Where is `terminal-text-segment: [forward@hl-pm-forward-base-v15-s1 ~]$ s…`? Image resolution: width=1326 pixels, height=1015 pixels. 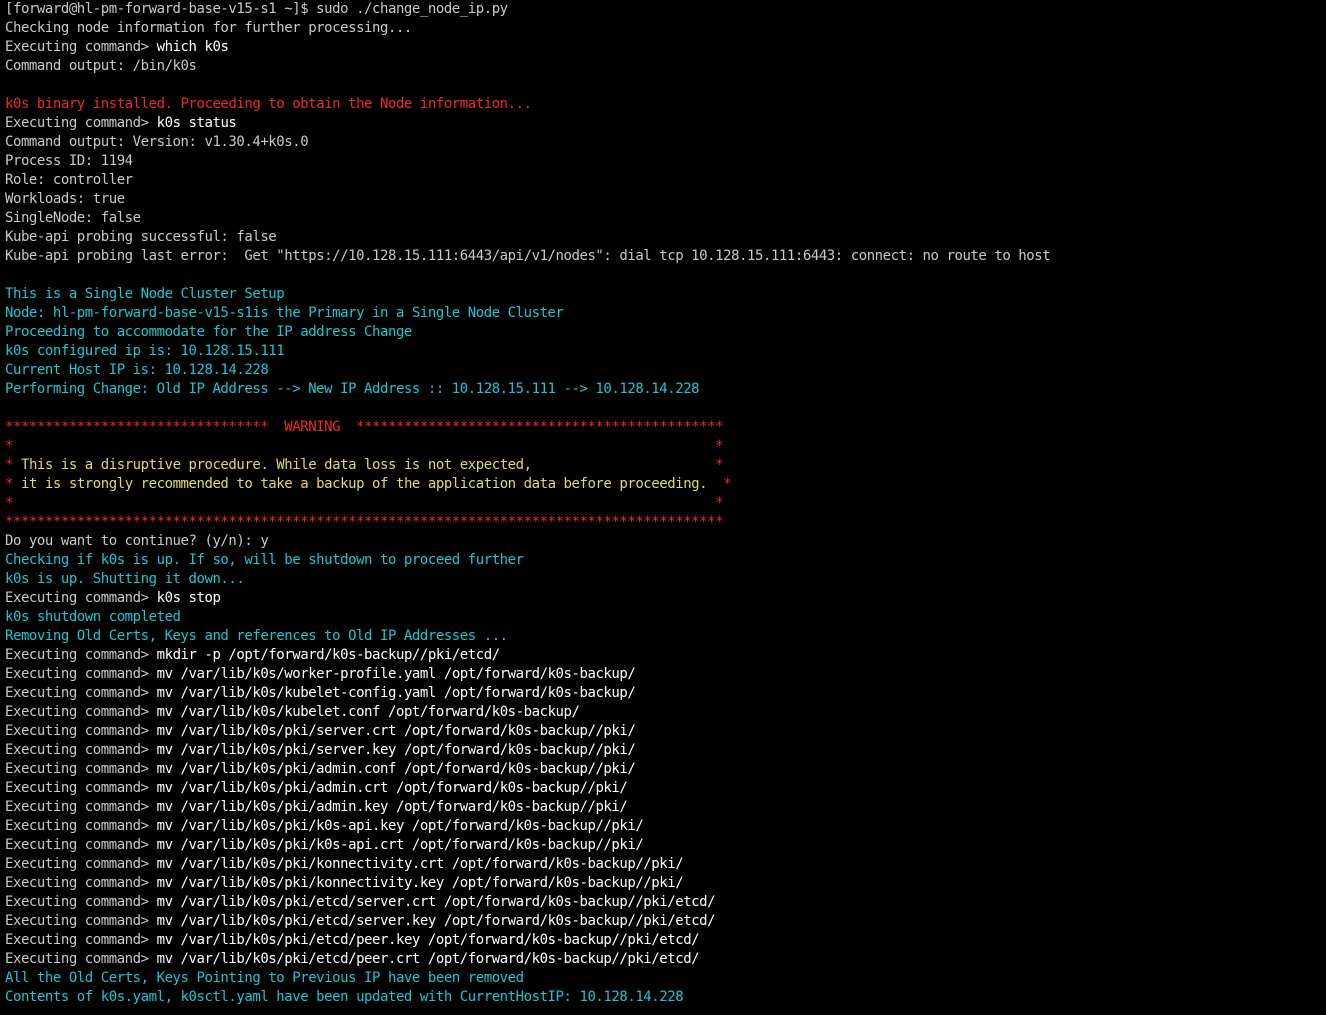 terminal-text-segment: [forward@hl-pm-forward-base-v15-s1 ~]$ s… is located at coordinates (256, 9).